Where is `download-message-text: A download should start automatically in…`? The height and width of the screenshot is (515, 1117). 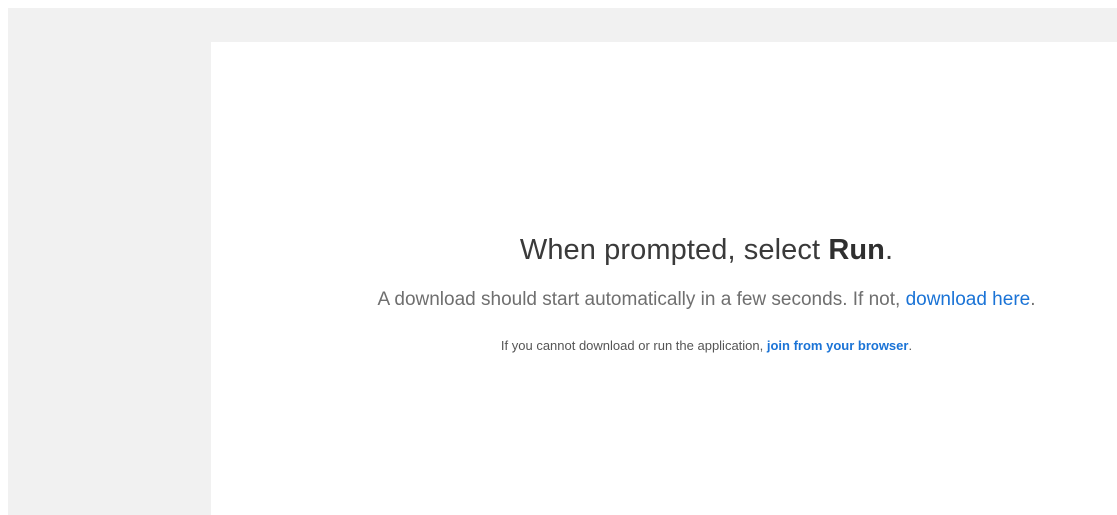 download-message-text: A download should start automatically in… is located at coordinates (641, 299).